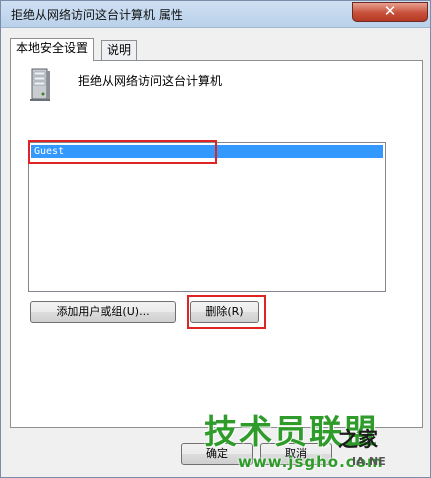 Image resolution: width=431 pixels, height=478 pixels. I want to click on close-button: ✕, so click(390, 12).